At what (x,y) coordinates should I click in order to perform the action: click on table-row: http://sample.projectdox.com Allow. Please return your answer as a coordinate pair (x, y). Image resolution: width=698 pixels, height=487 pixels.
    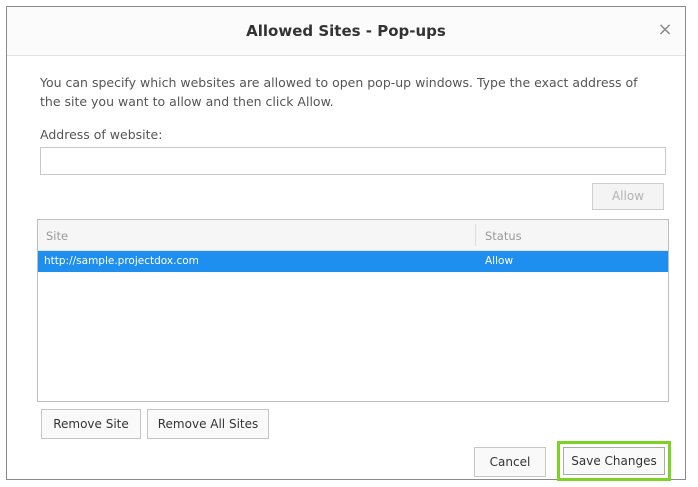
    Looking at the image, I should click on (353, 261).